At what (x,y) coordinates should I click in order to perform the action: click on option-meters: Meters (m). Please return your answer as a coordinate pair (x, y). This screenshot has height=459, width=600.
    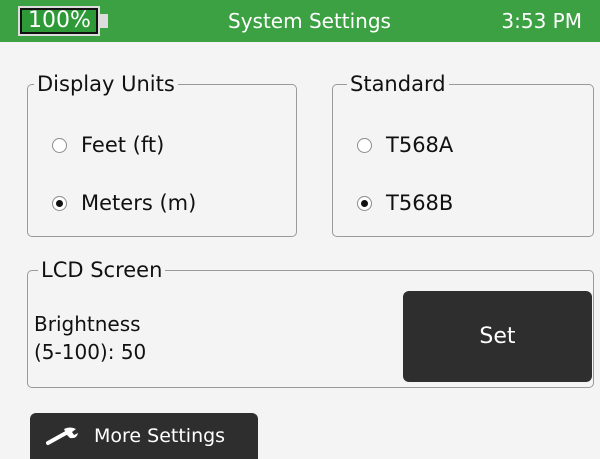
    Looking at the image, I should click on (124, 203).